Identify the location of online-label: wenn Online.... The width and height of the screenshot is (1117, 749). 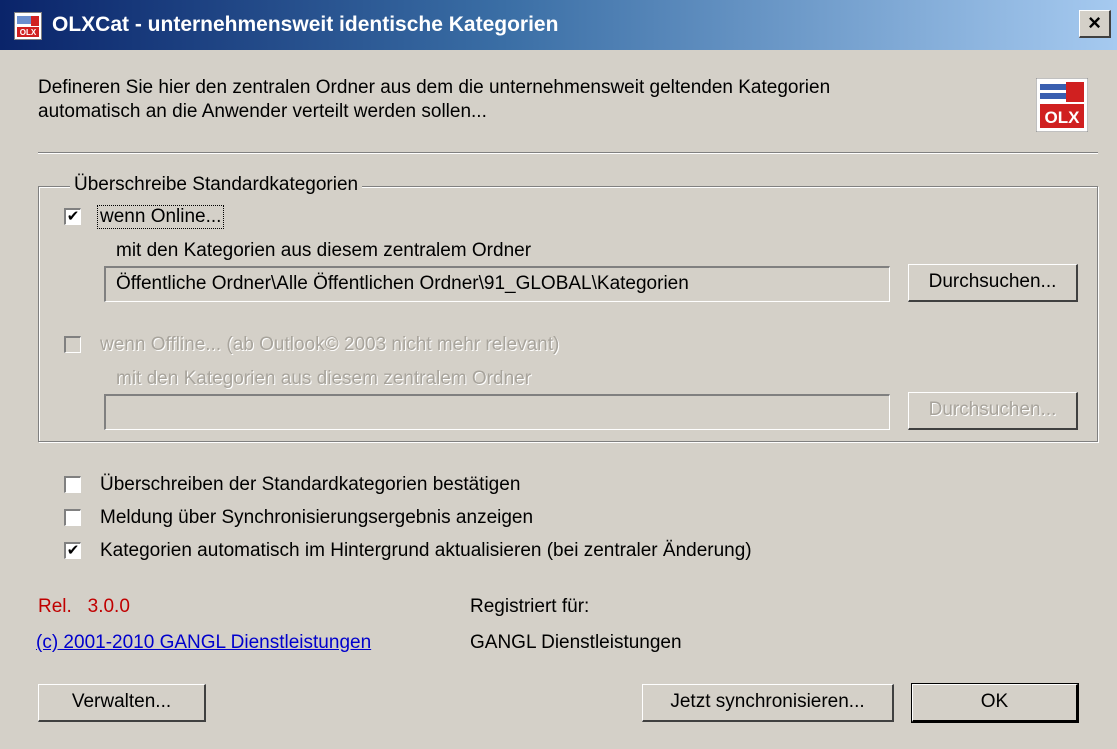
(160, 217).